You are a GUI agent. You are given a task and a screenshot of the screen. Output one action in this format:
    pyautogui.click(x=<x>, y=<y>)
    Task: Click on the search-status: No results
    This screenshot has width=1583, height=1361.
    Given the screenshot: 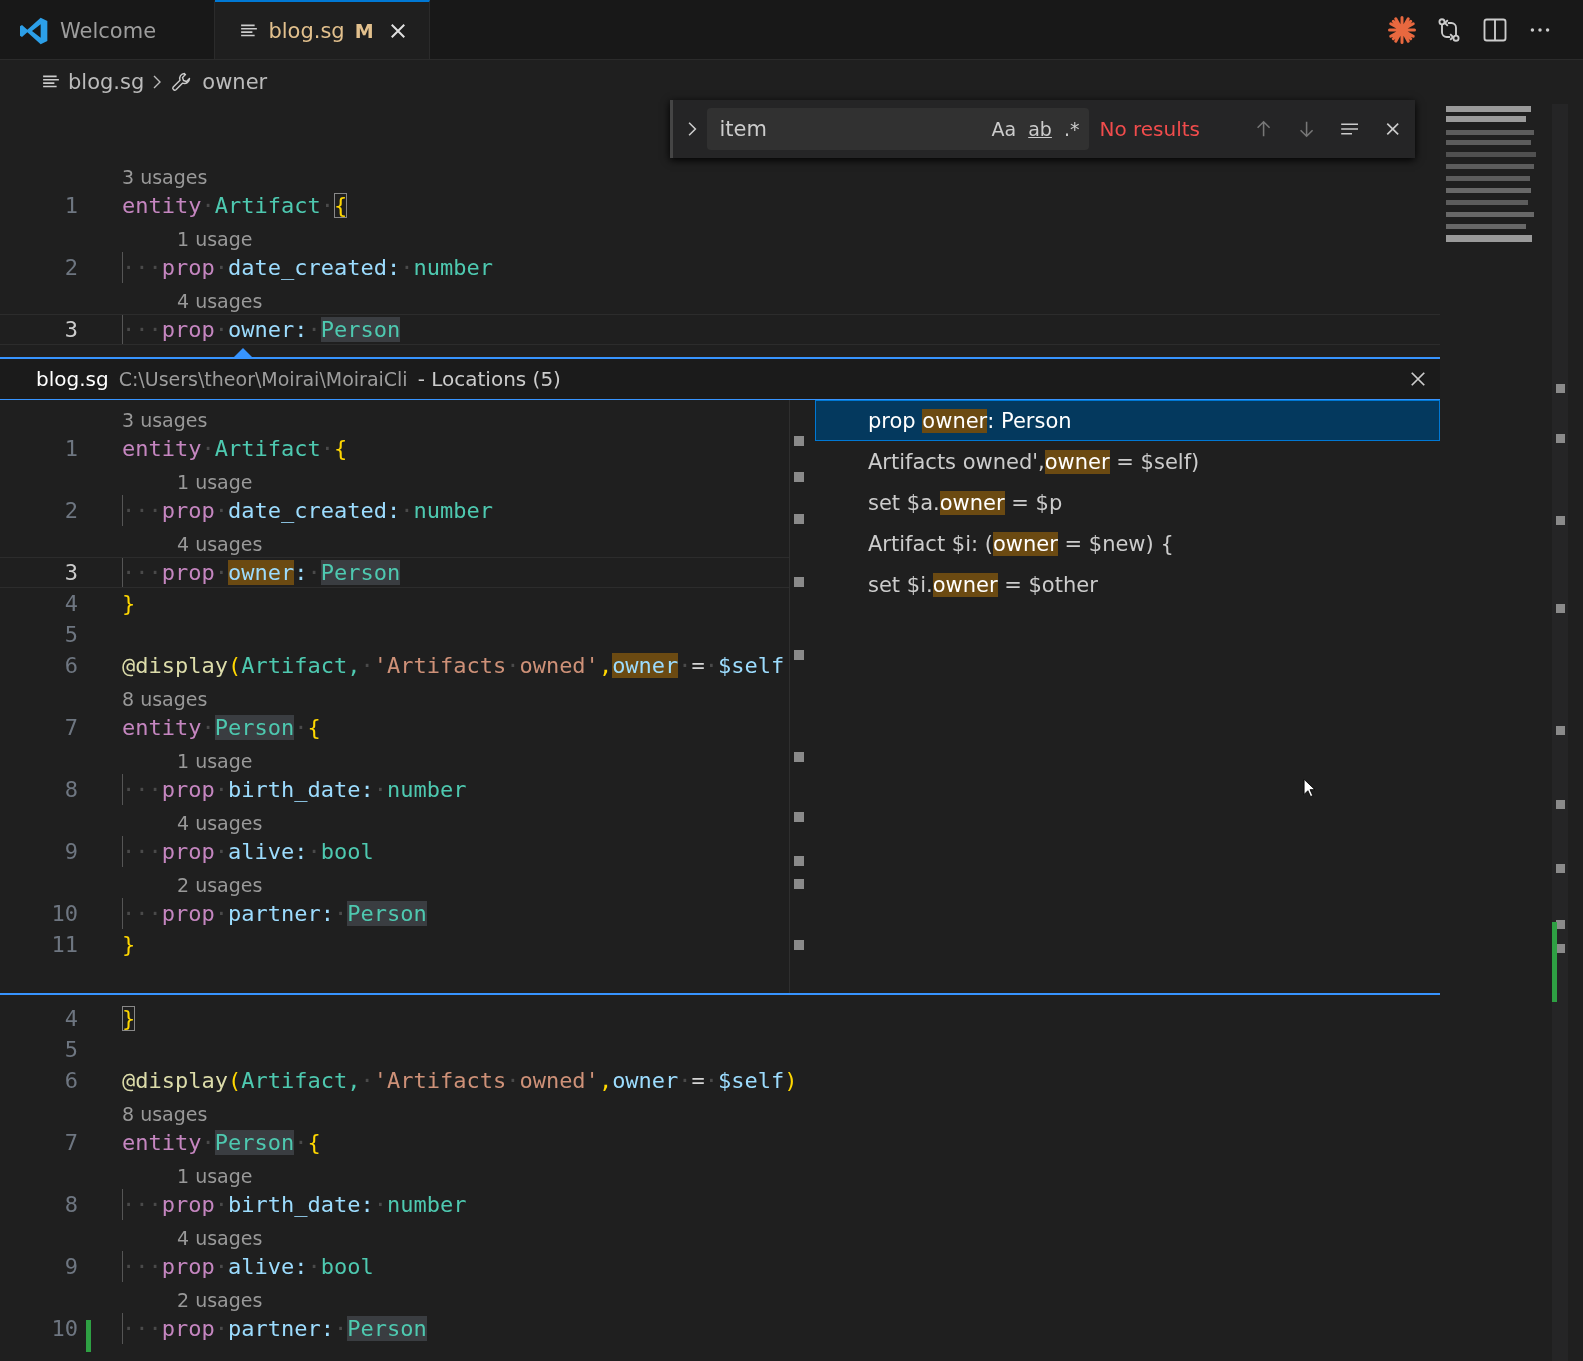 What is the action you would take?
    pyautogui.click(x=1150, y=129)
    